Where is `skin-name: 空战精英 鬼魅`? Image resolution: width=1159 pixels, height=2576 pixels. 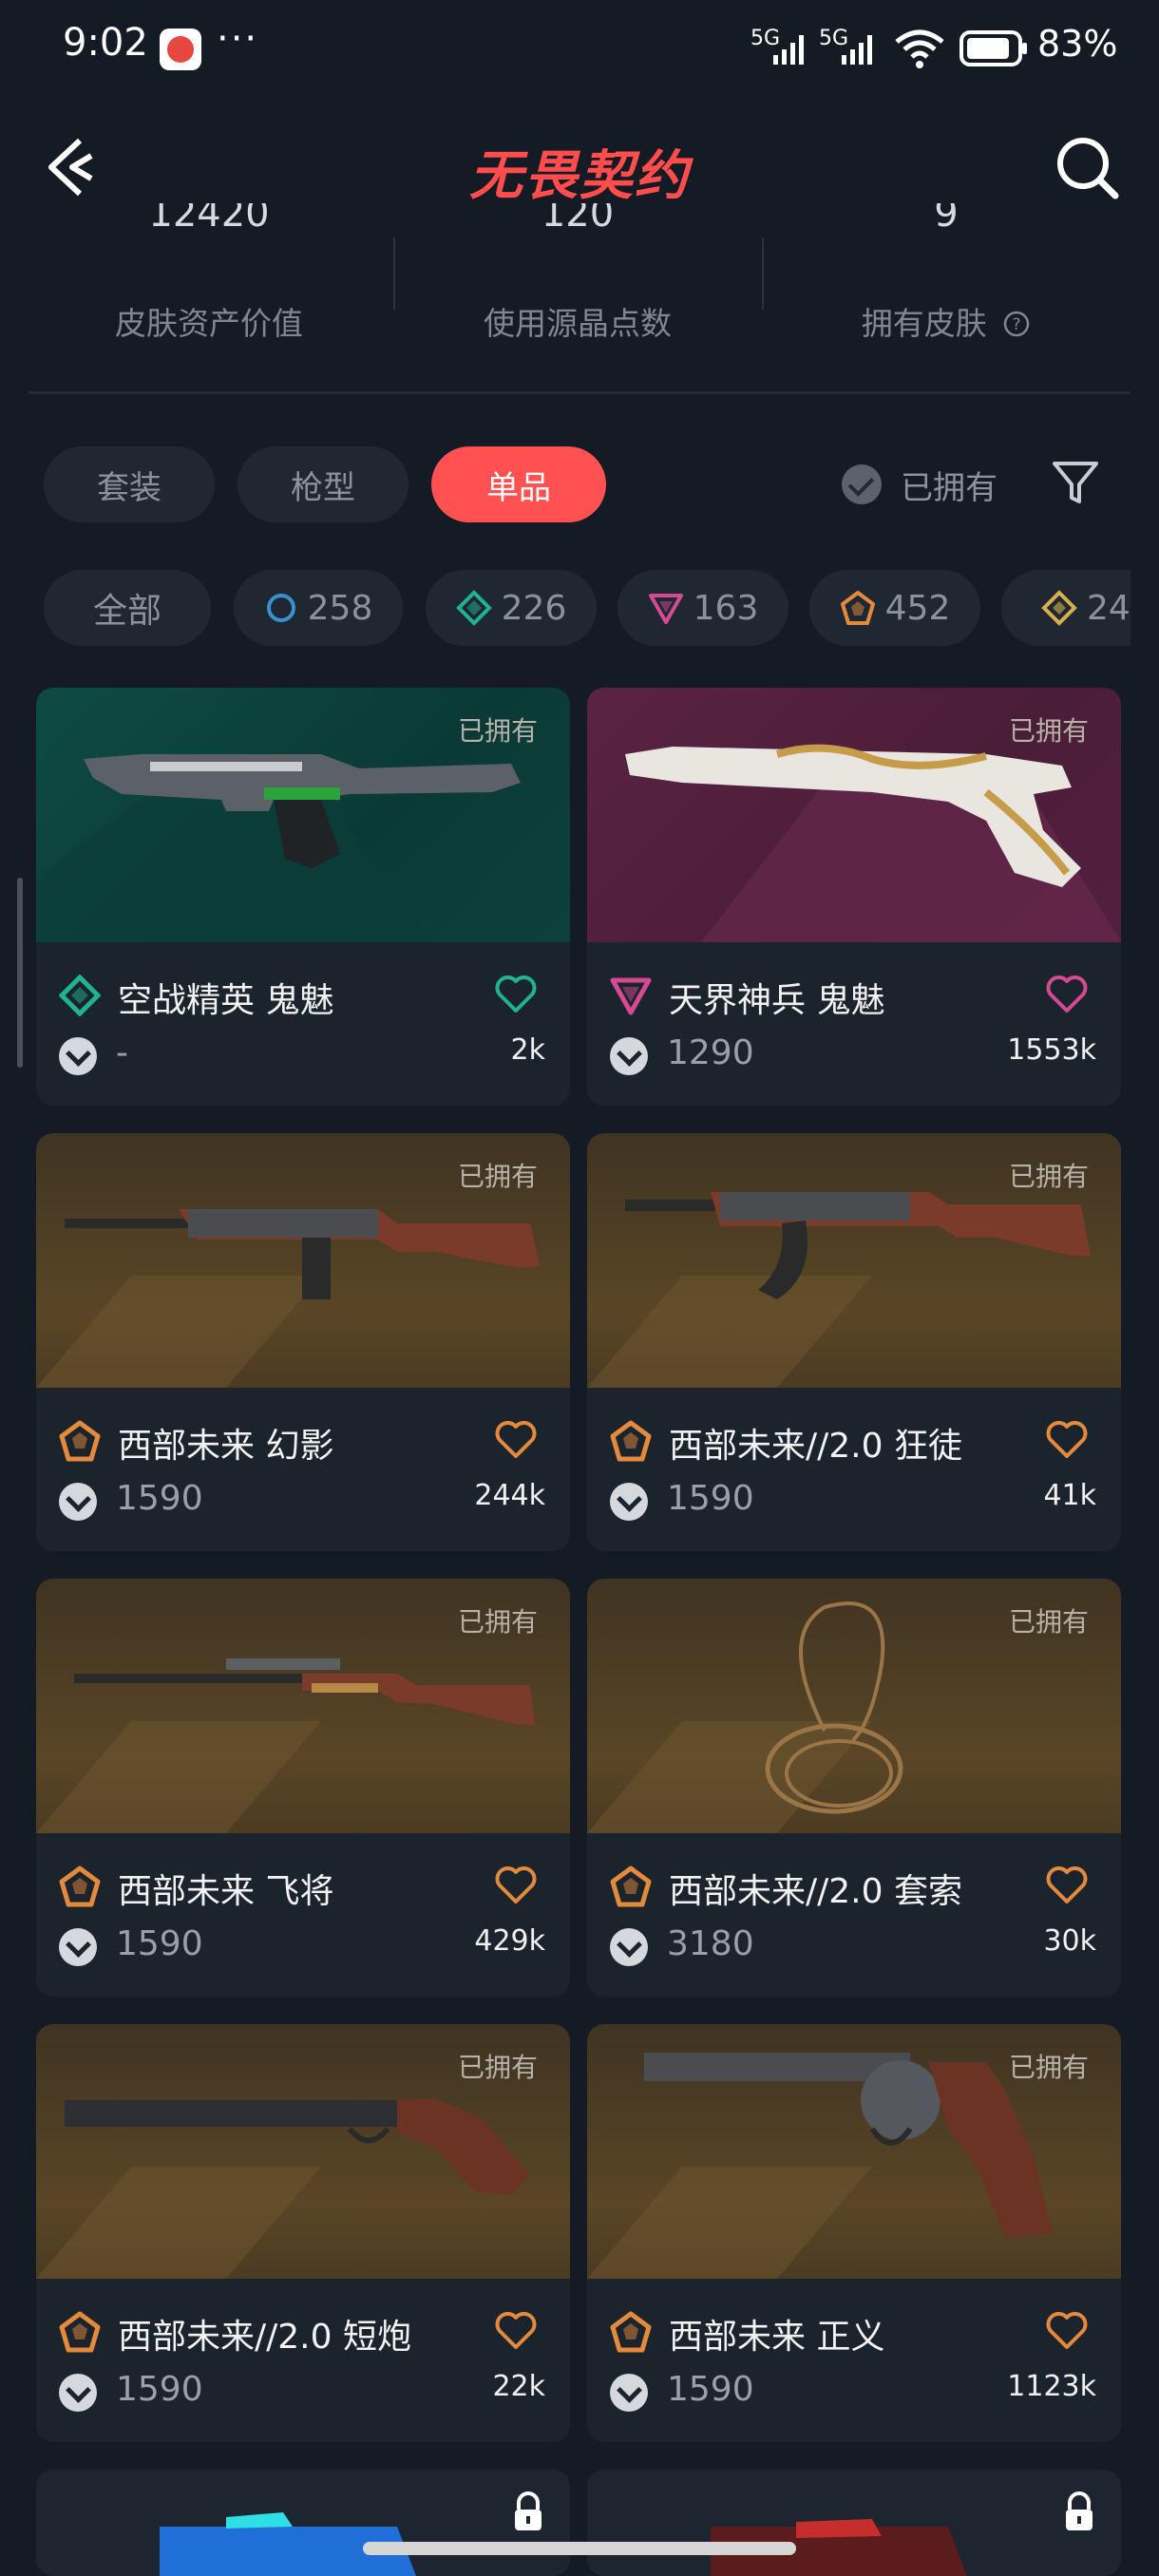 skin-name: 空战精英 鬼魅 is located at coordinates (226, 1000).